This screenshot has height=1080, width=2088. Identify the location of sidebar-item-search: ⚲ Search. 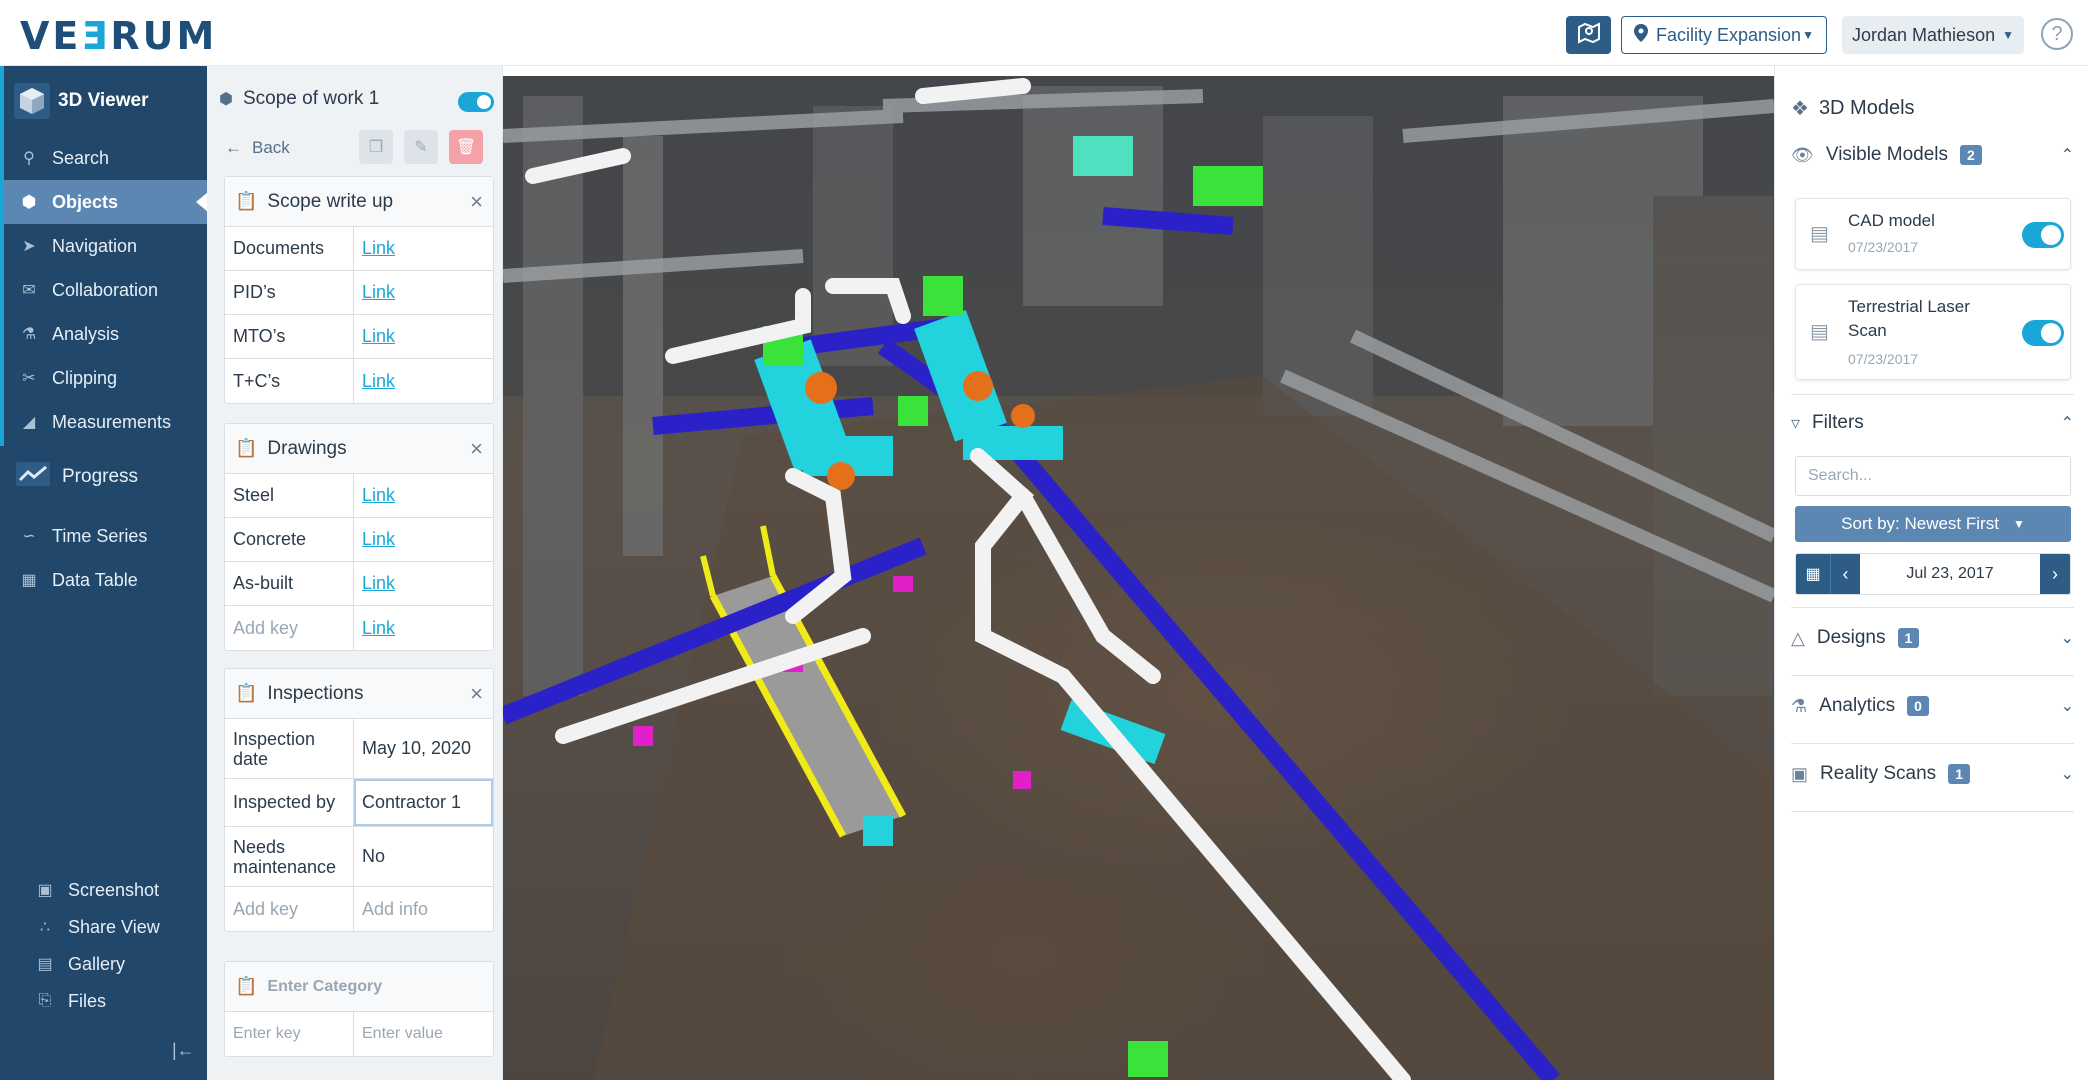
(105, 158).